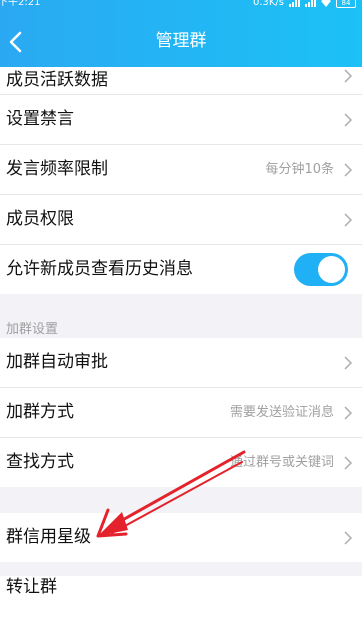 The height and width of the screenshot is (625, 362). Describe the element at coordinates (268, 4) in the screenshot. I see `network-speed: 0.3K/s` at that location.